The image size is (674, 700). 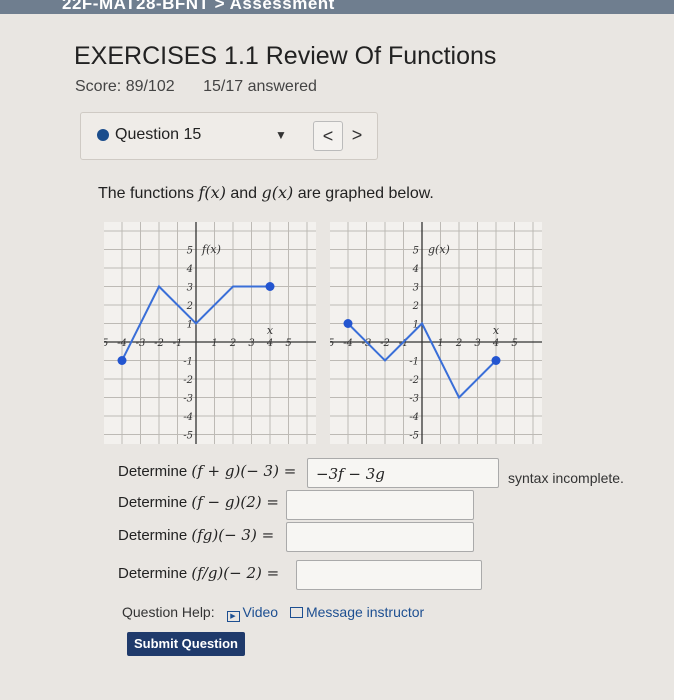 What do you see at coordinates (296, 612) in the screenshot?
I see `mail-icon` at bounding box center [296, 612].